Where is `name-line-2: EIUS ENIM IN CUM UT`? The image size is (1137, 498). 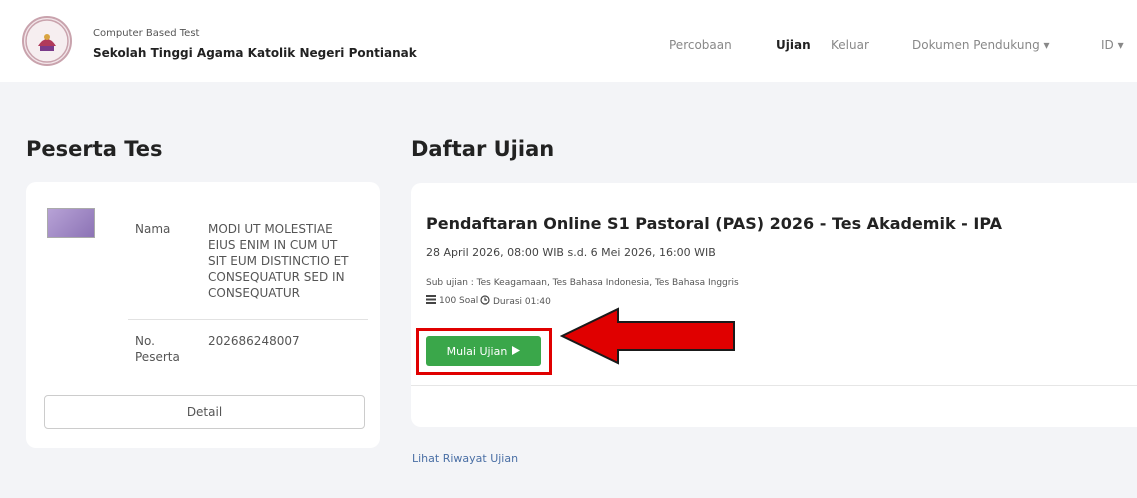
name-line-2: EIUS ENIM IN CUM UT is located at coordinates (273, 245).